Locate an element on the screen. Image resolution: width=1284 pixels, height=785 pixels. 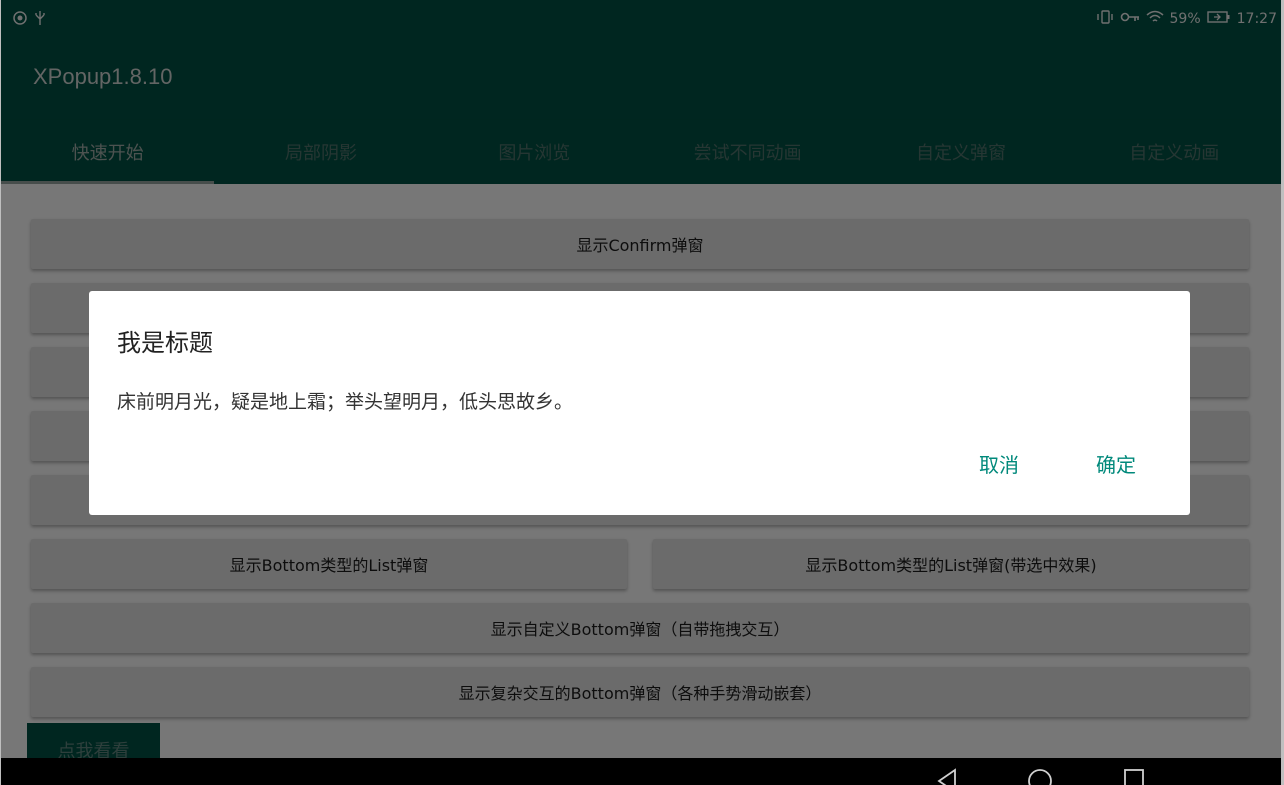
dialog-title: 我是标题 is located at coordinates (165, 343).